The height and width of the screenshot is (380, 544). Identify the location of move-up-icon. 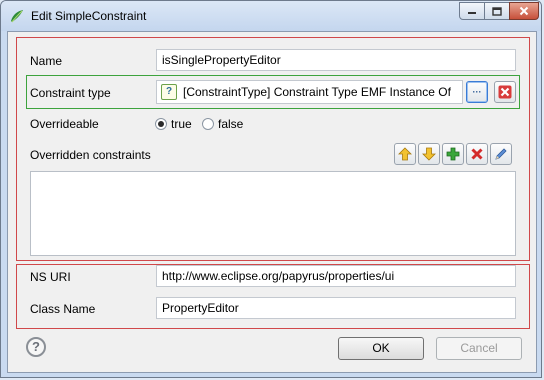
(405, 154).